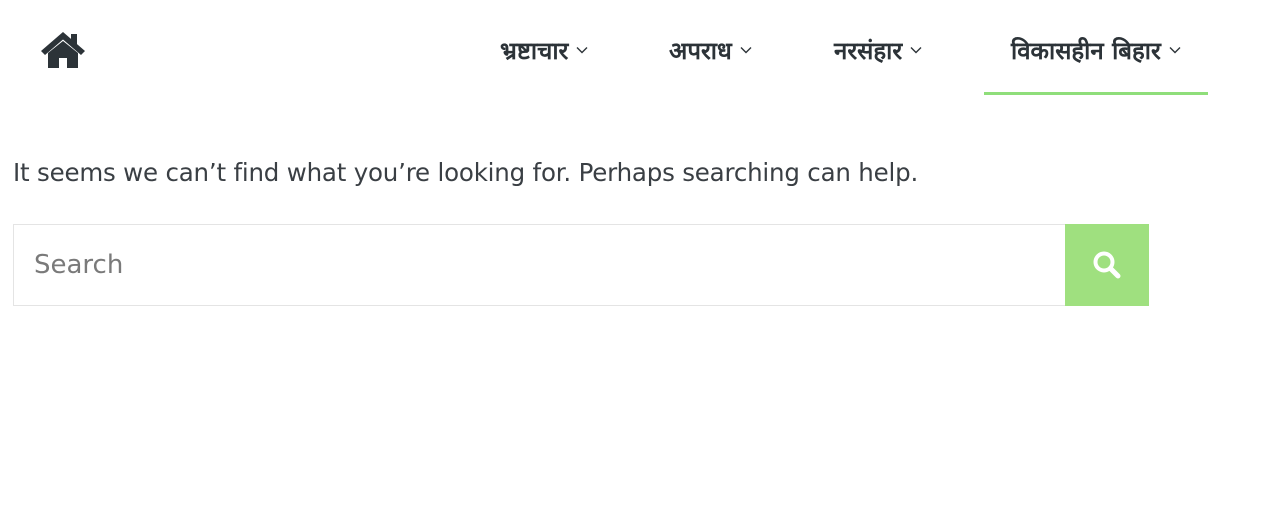  I want to click on nav-item-label: भ्रष्टाचार, so click(534, 50).